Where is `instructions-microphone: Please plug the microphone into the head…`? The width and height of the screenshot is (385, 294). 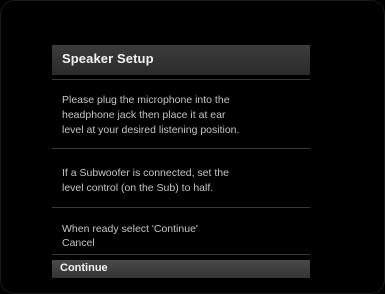
instructions-microphone: Please plug the microphone into the head… is located at coordinates (151, 115).